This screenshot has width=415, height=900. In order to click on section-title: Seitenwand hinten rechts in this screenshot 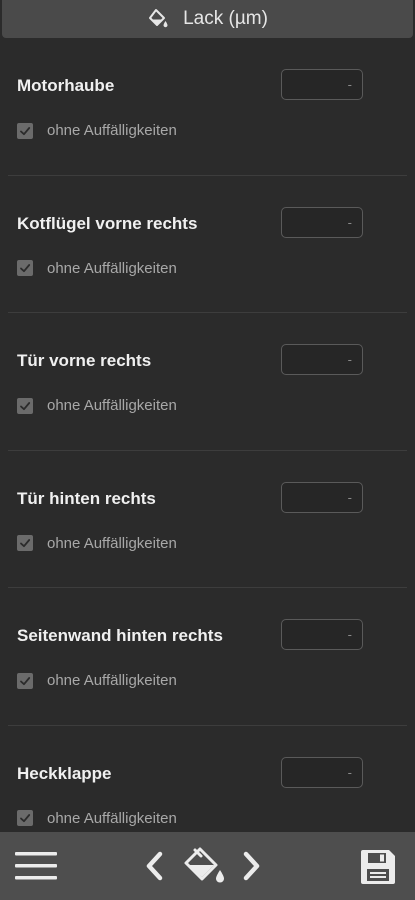, I will do `click(120, 635)`.